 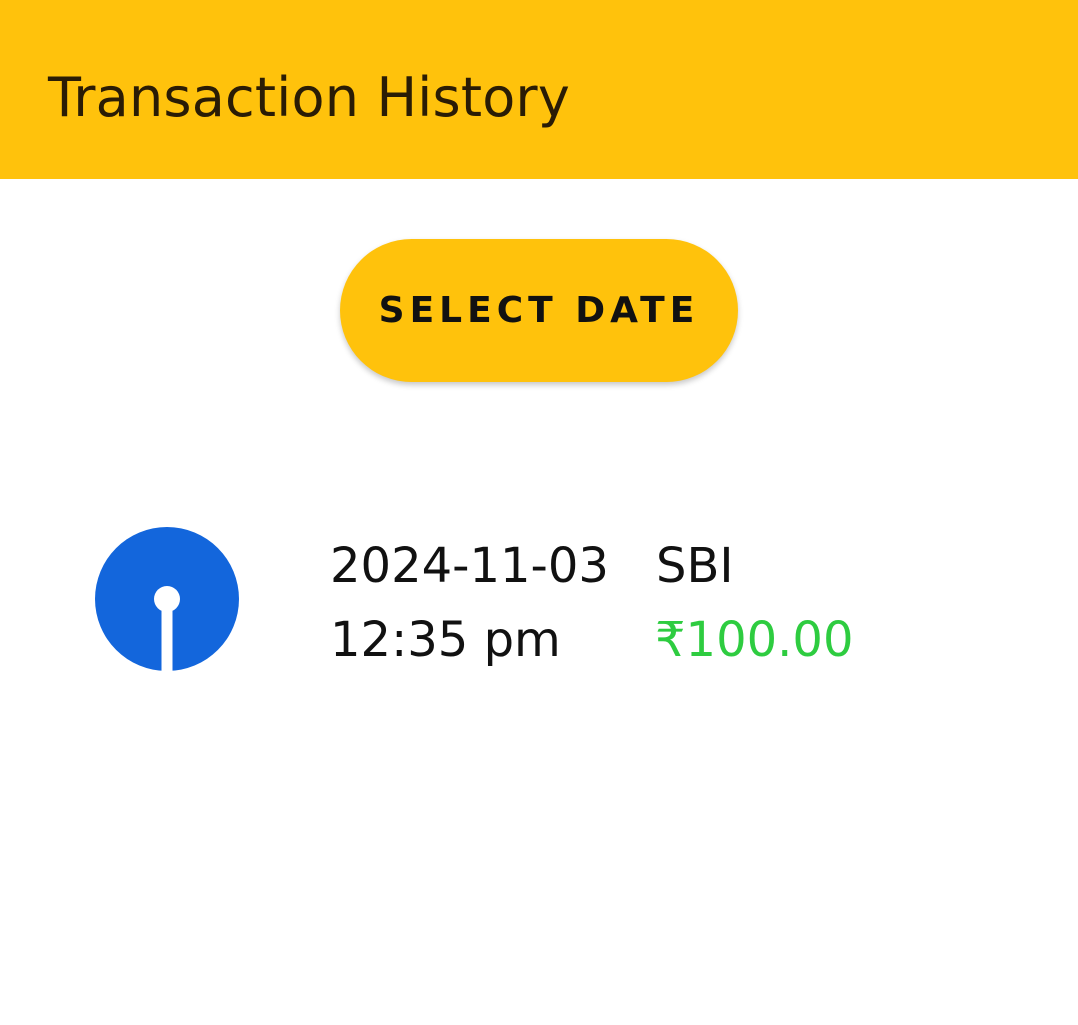 What do you see at coordinates (754, 640) in the screenshot?
I see `transaction-amount: ₹100.00` at bounding box center [754, 640].